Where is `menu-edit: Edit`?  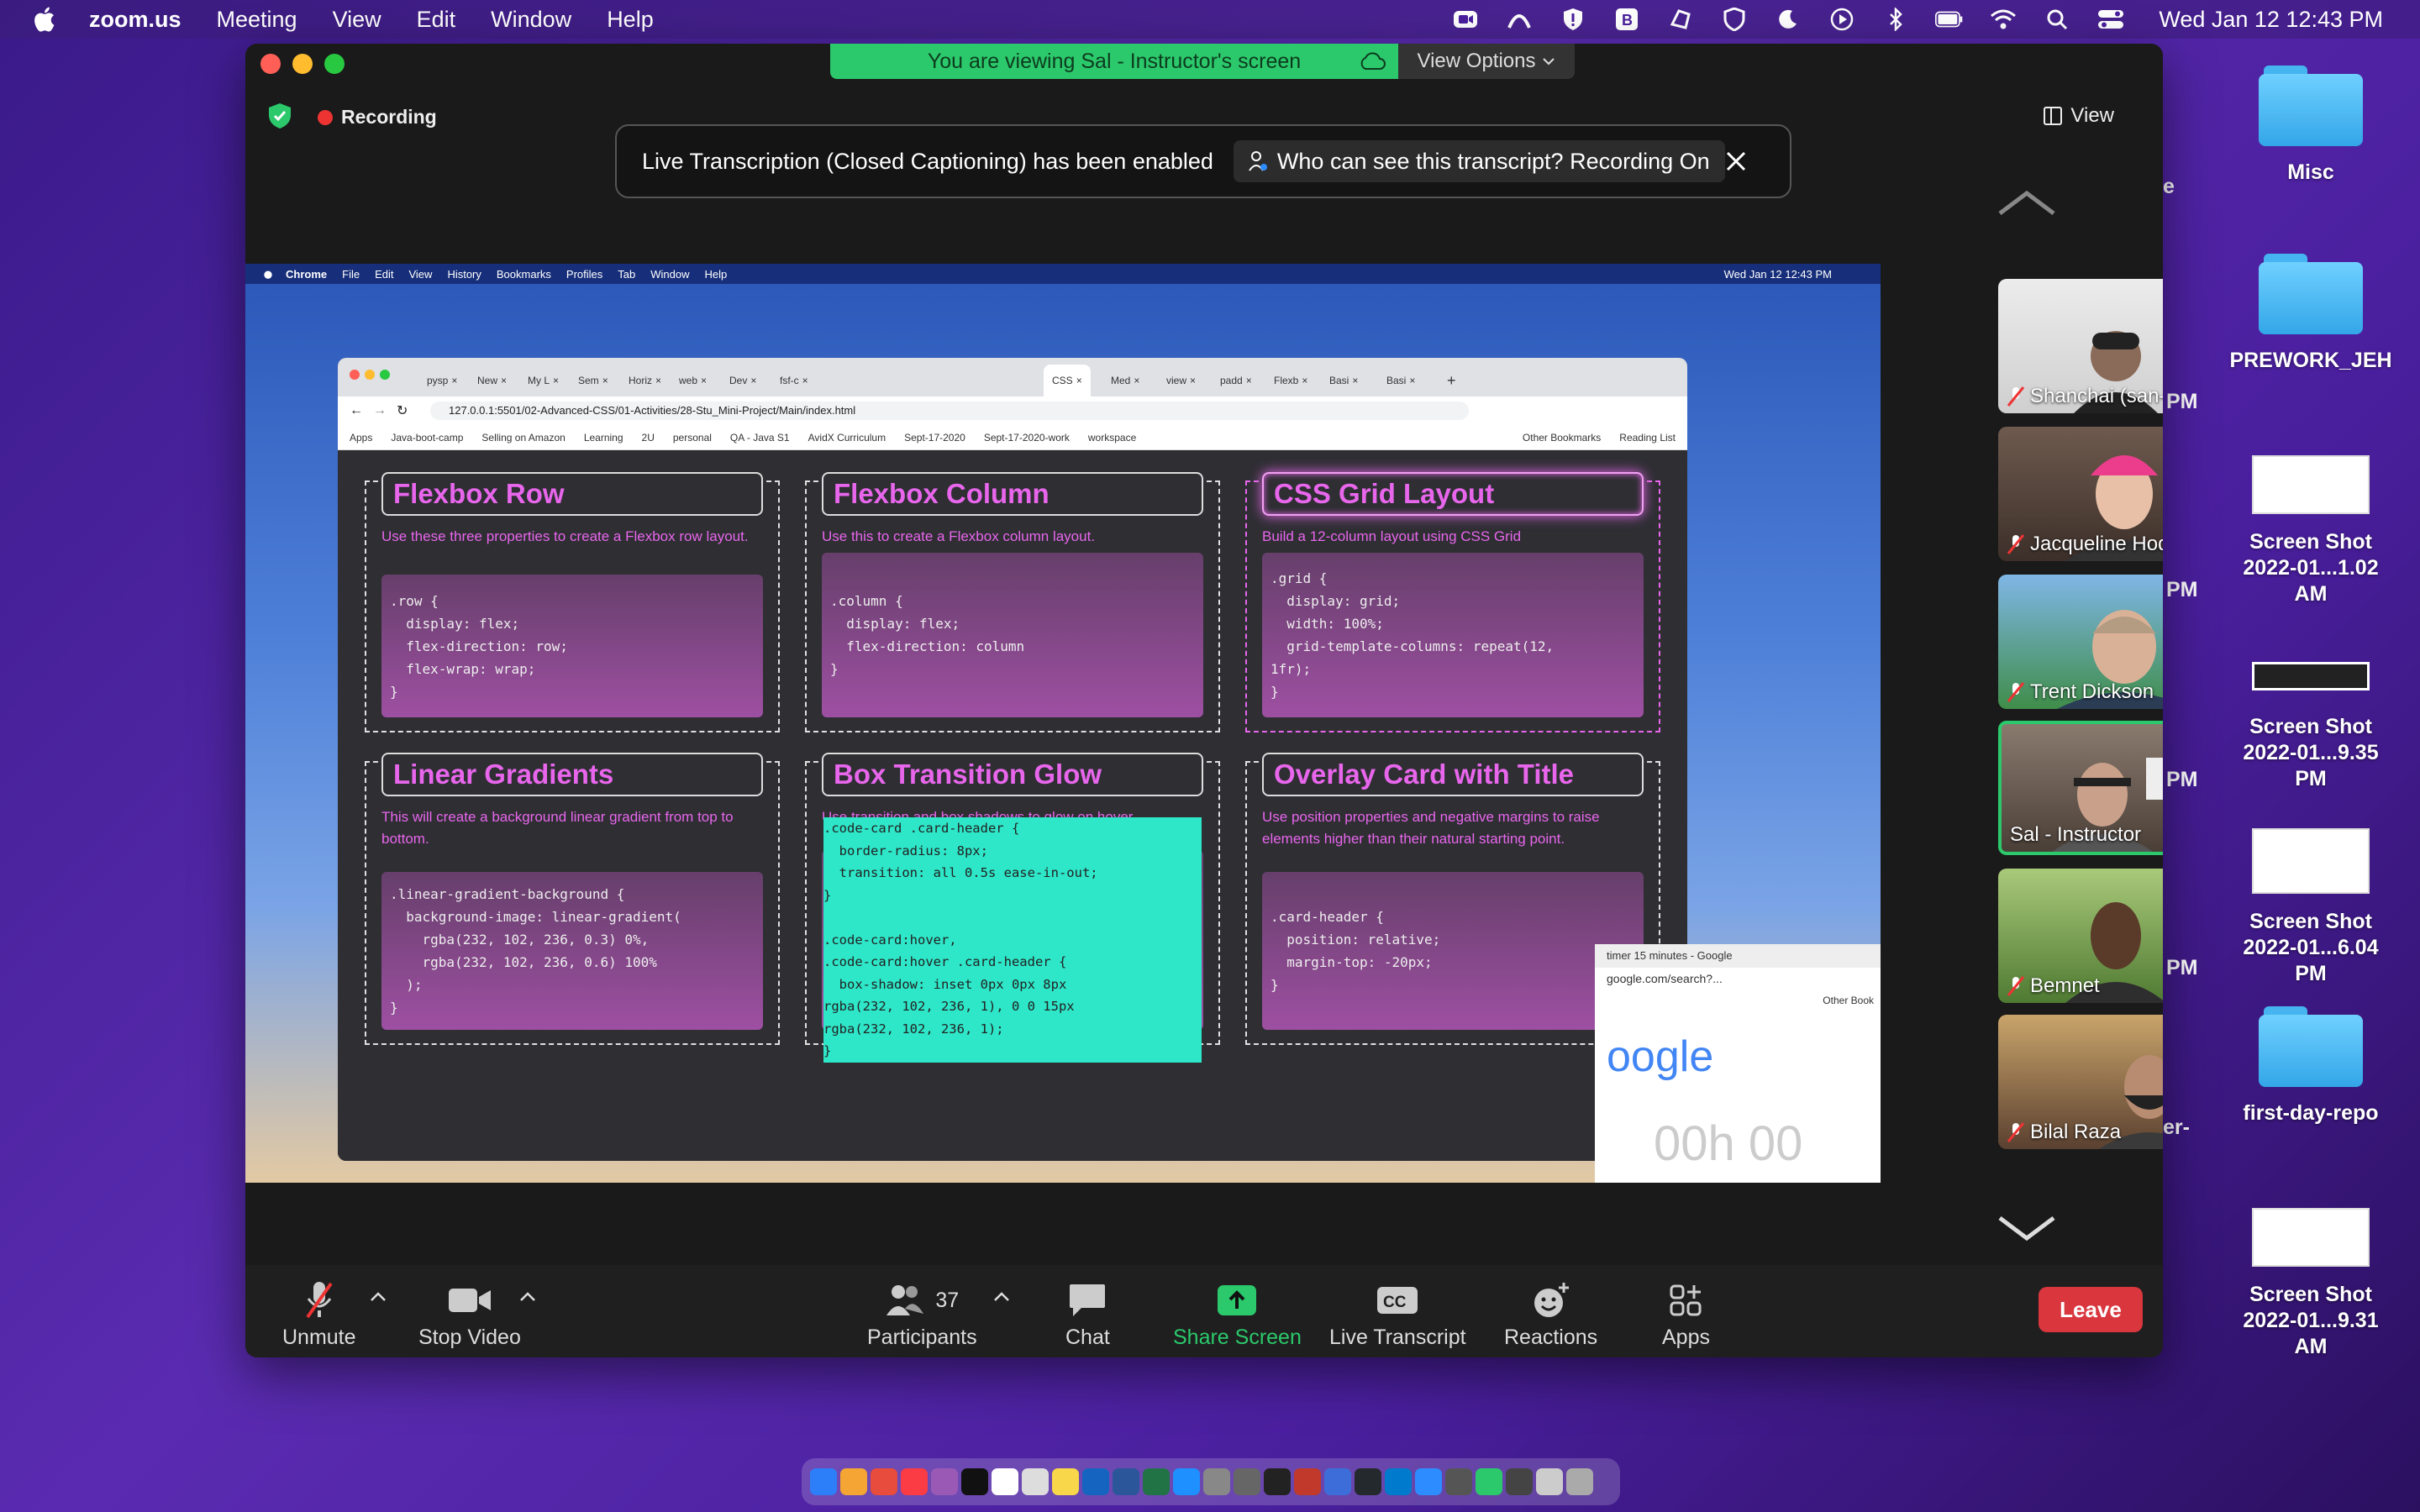
menu-edit: Edit is located at coordinates (436, 20).